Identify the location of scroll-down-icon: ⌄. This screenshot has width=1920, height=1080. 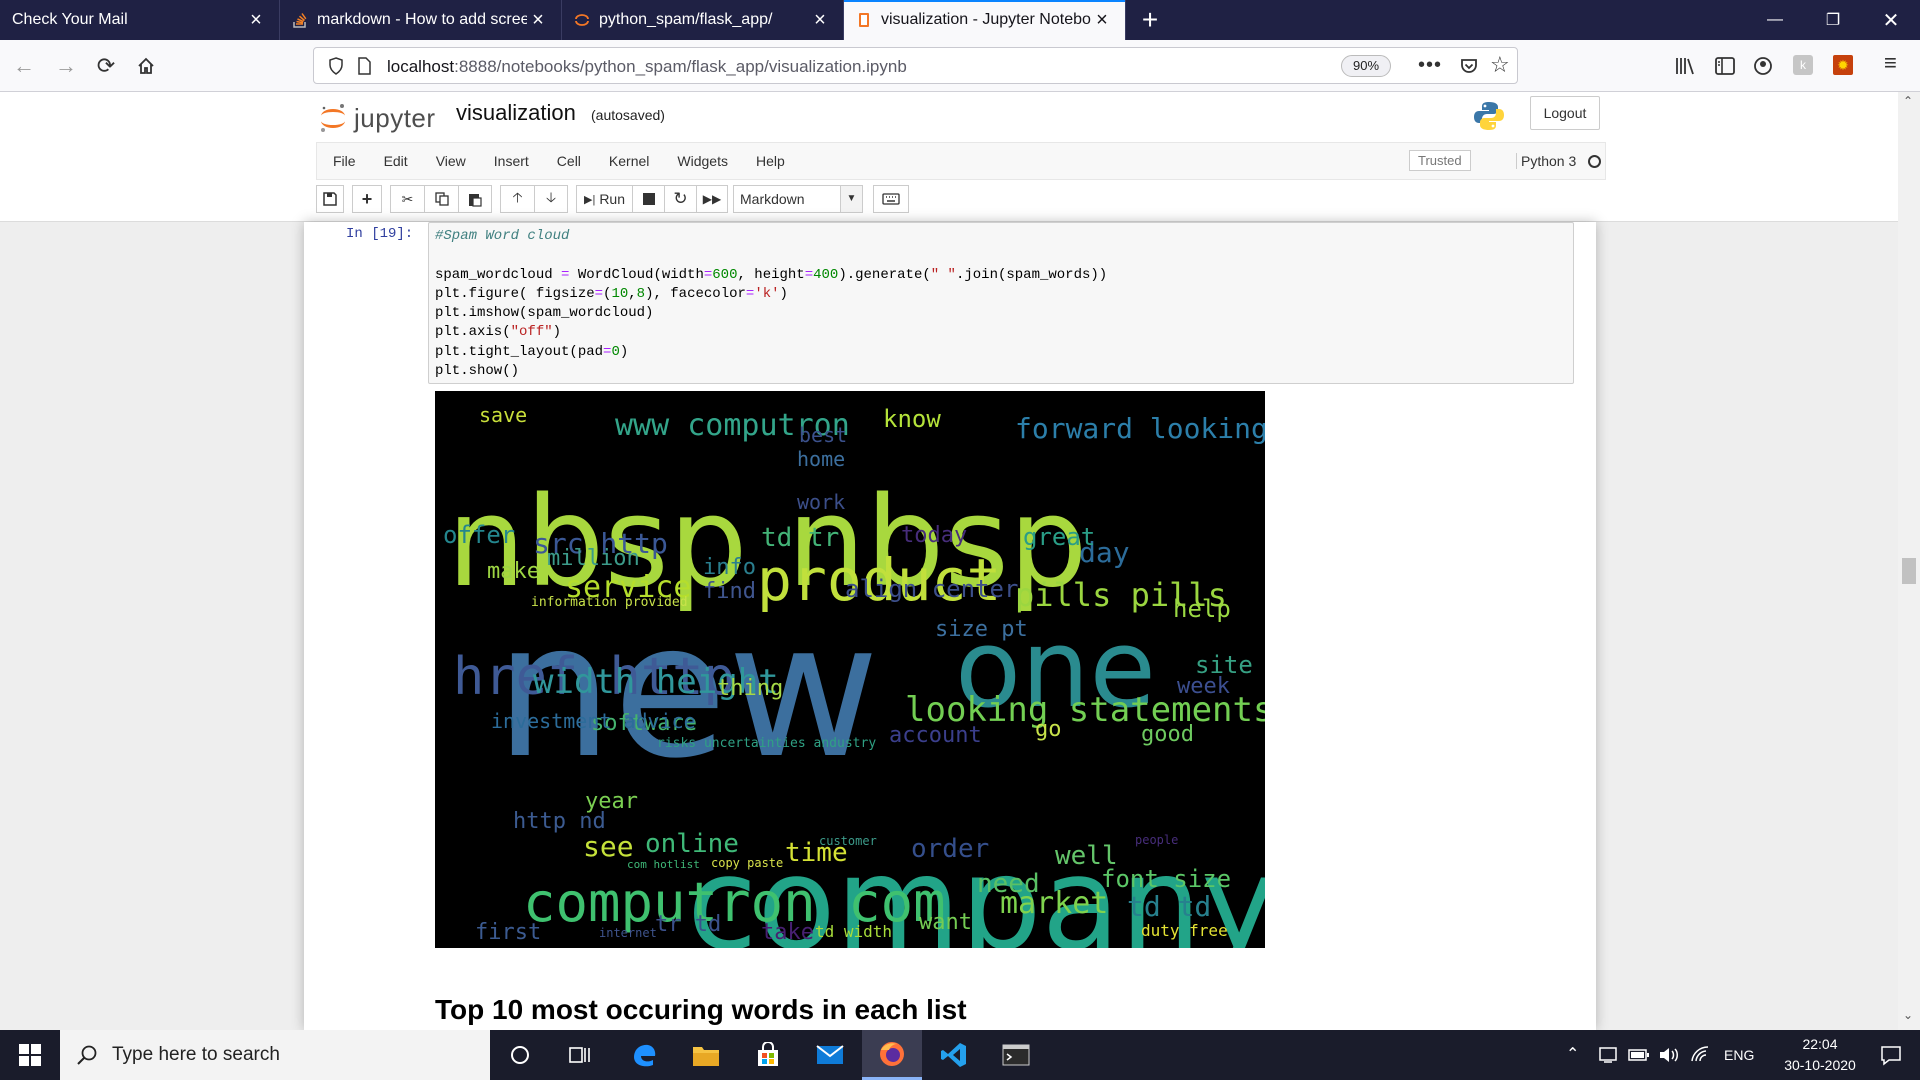
(1908, 1015).